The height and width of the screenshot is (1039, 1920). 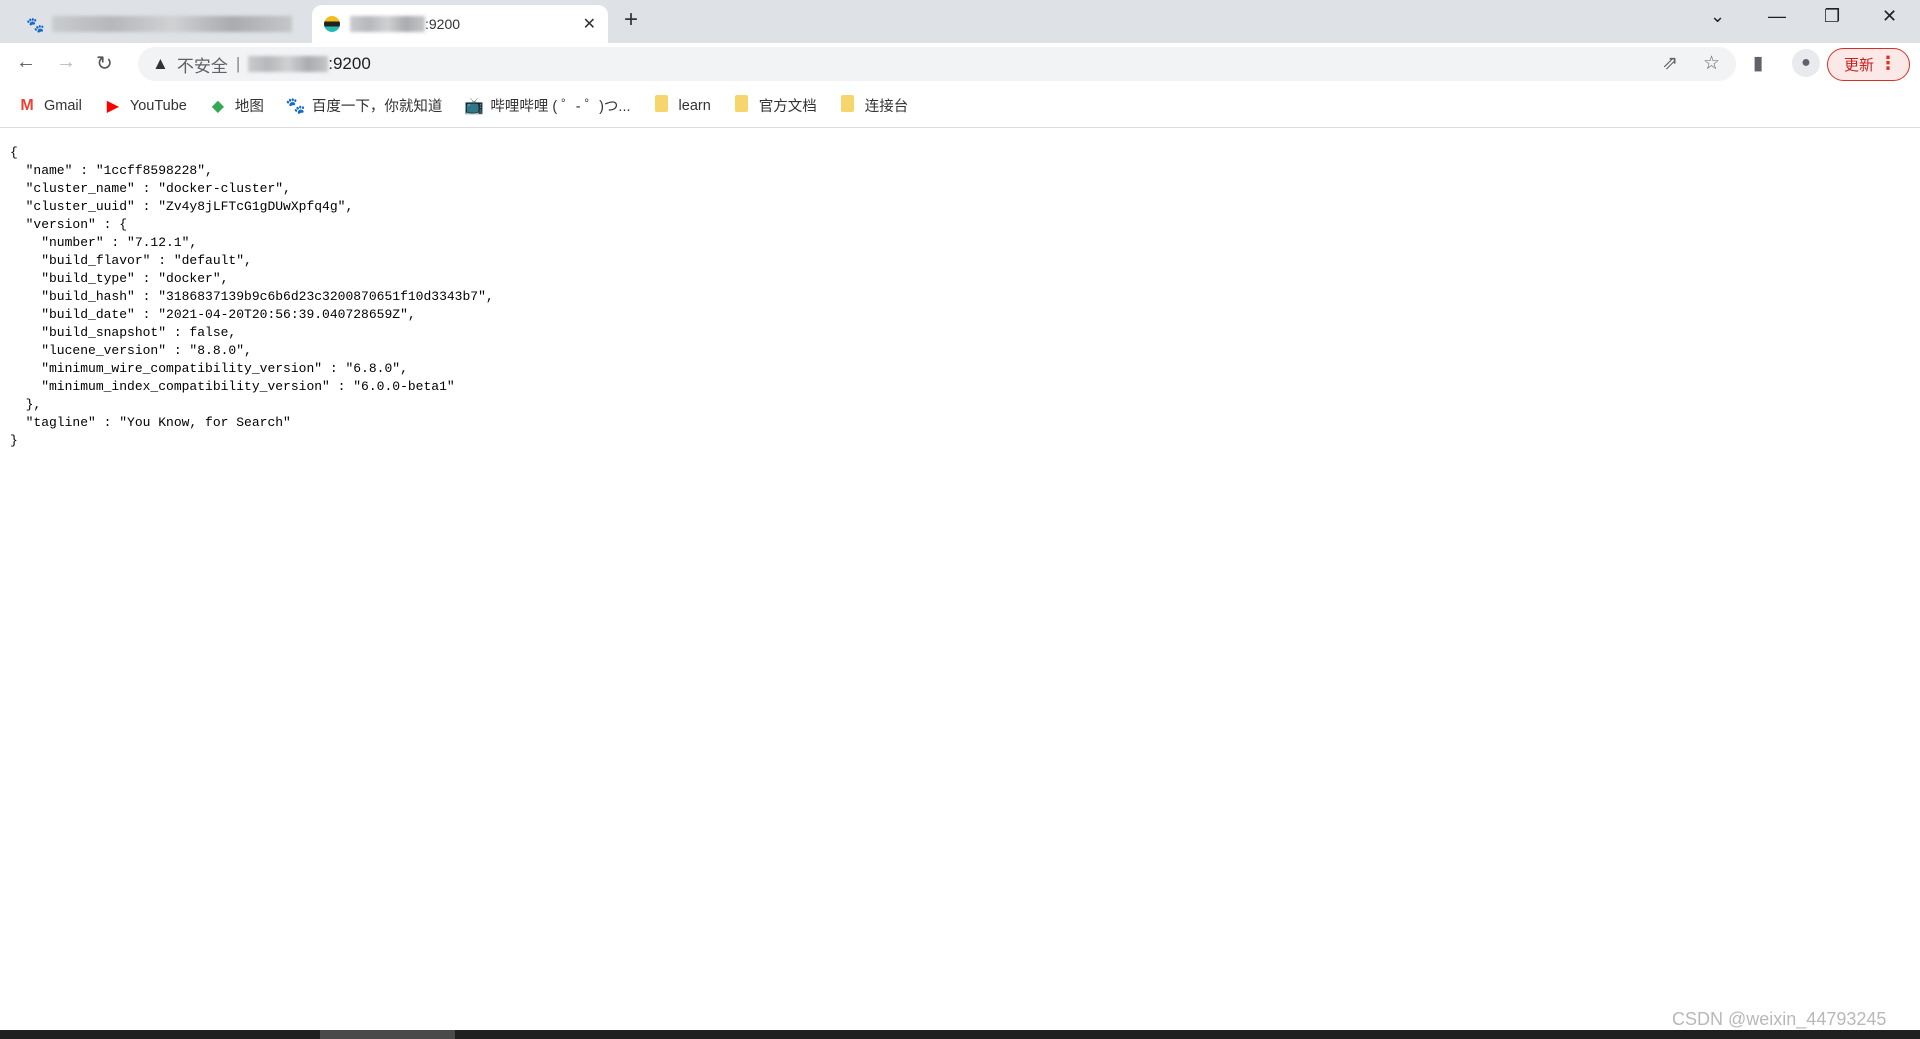 What do you see at coordinates (1889, 16) in the screenshot?
I see `close-window-icon: ✕` at bounding box center [1889, 16].